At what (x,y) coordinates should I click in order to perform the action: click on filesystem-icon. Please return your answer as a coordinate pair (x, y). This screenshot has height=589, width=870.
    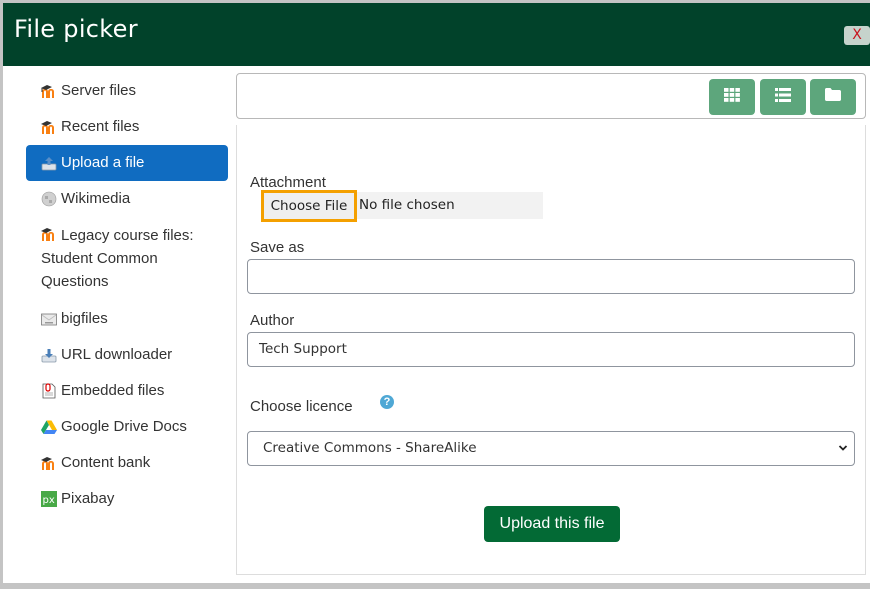
    Looking at the image, I should click on (49, 319).